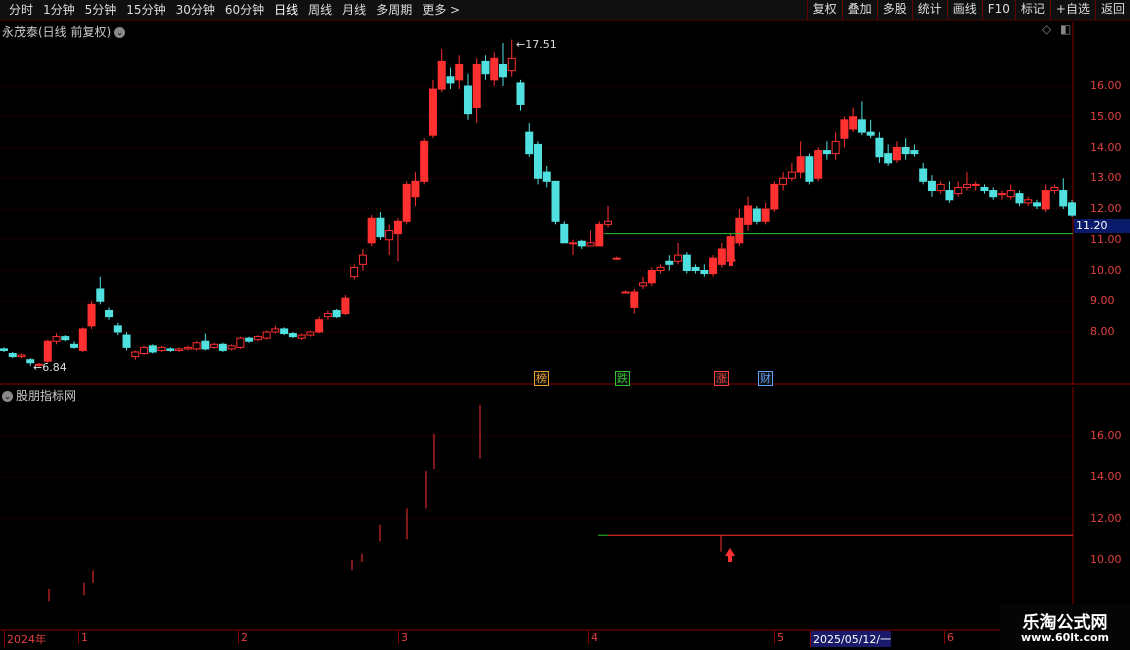  Describe the element at coordinates (1065, 623) in the screenshot. I see `watermark-title: 乐淘公式网` at that location.